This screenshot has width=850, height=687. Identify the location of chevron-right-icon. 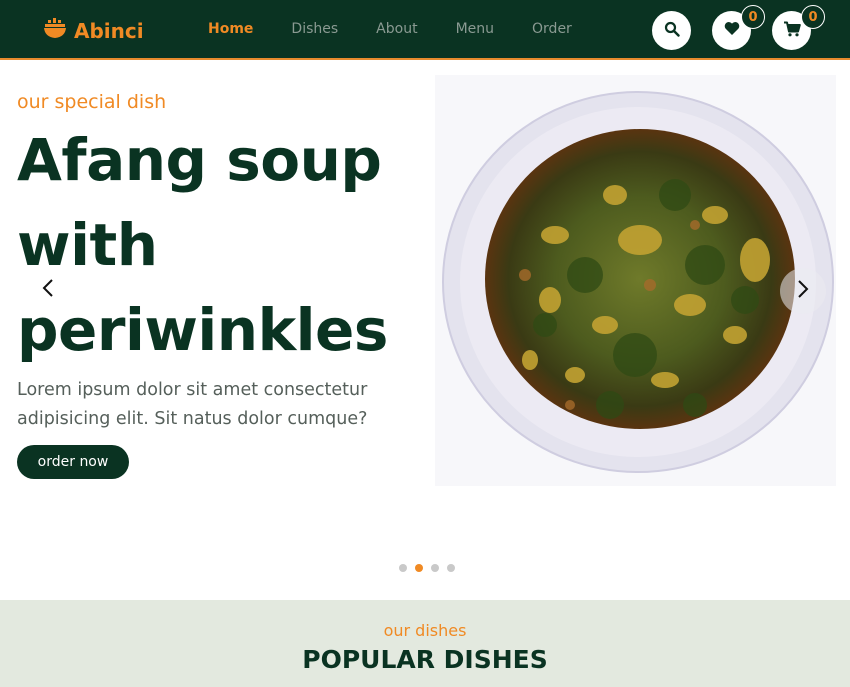
(803, 291).